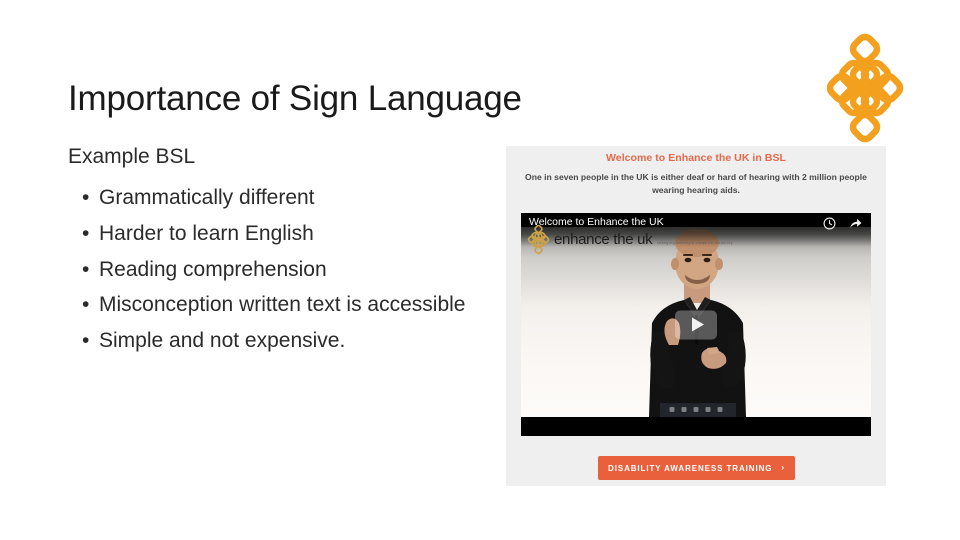  I want to click on video-bottom-bar, so click(696, 426).